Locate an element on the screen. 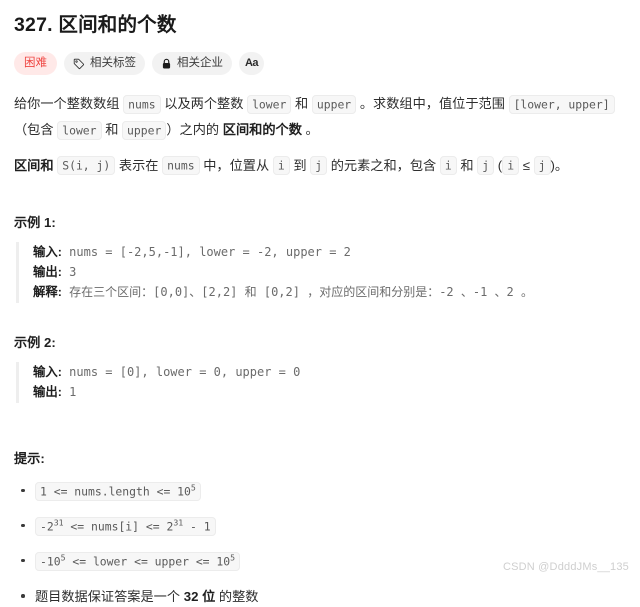 Image resolution: width=640 pixels, height=607 pixels. desc-text: )。 is located at coordinates (559, 165).